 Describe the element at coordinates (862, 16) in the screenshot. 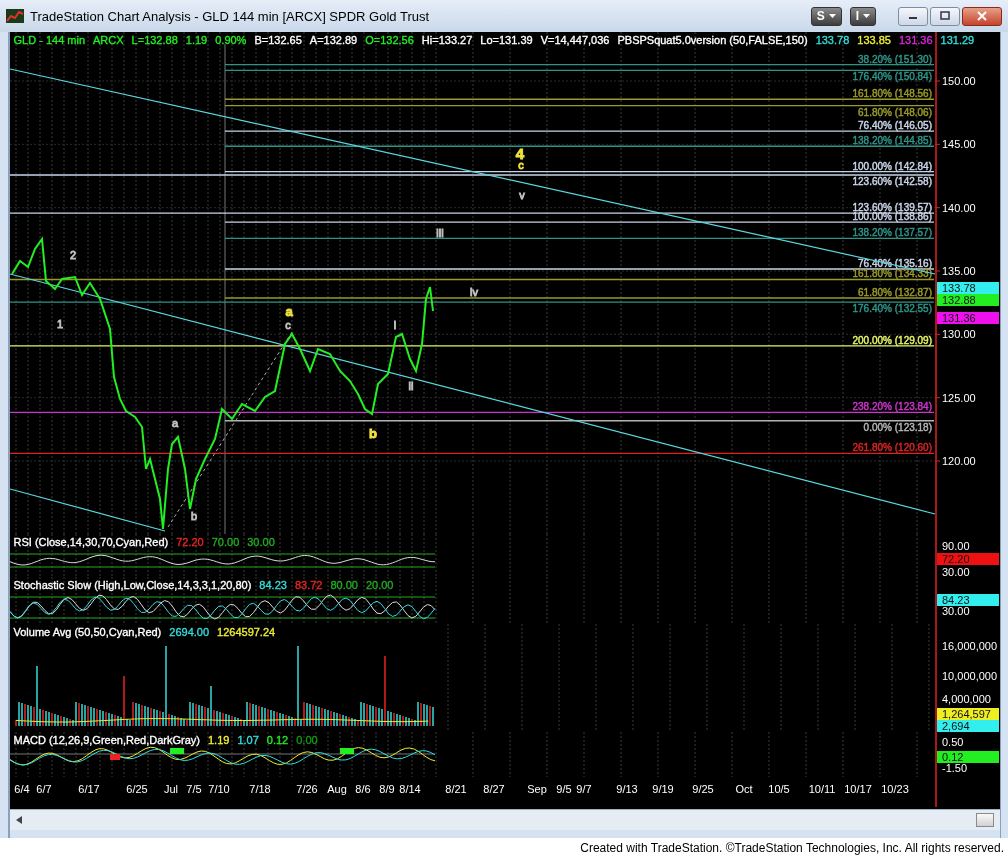

I see `toolbar-menu-button: I` at that location.